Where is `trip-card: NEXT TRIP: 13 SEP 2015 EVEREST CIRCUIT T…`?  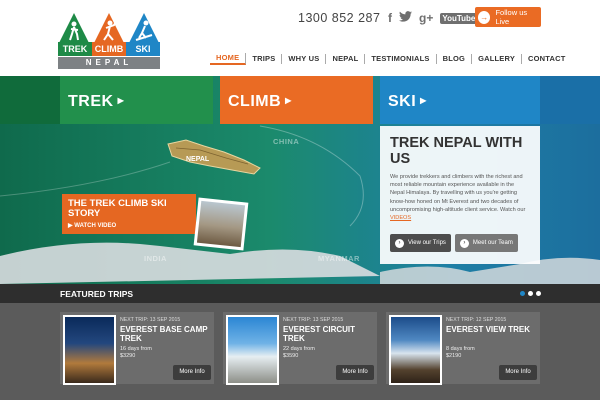
trip-card: NEXT TRIP: 13 SEP 2015 EVEREST CIRCUIT T… is located at coordinates (300, 348).